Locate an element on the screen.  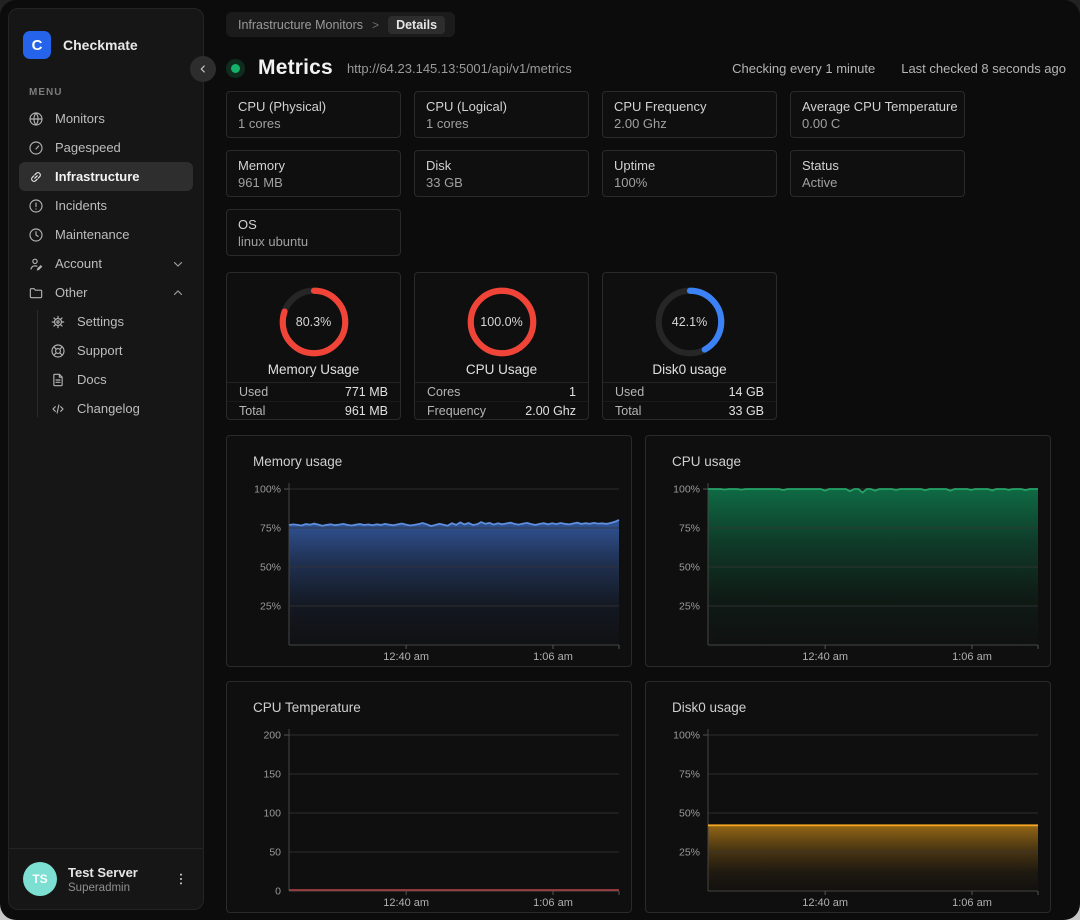
gauge-stat-row: Used 771 MB is located at coordinates (313, 392).